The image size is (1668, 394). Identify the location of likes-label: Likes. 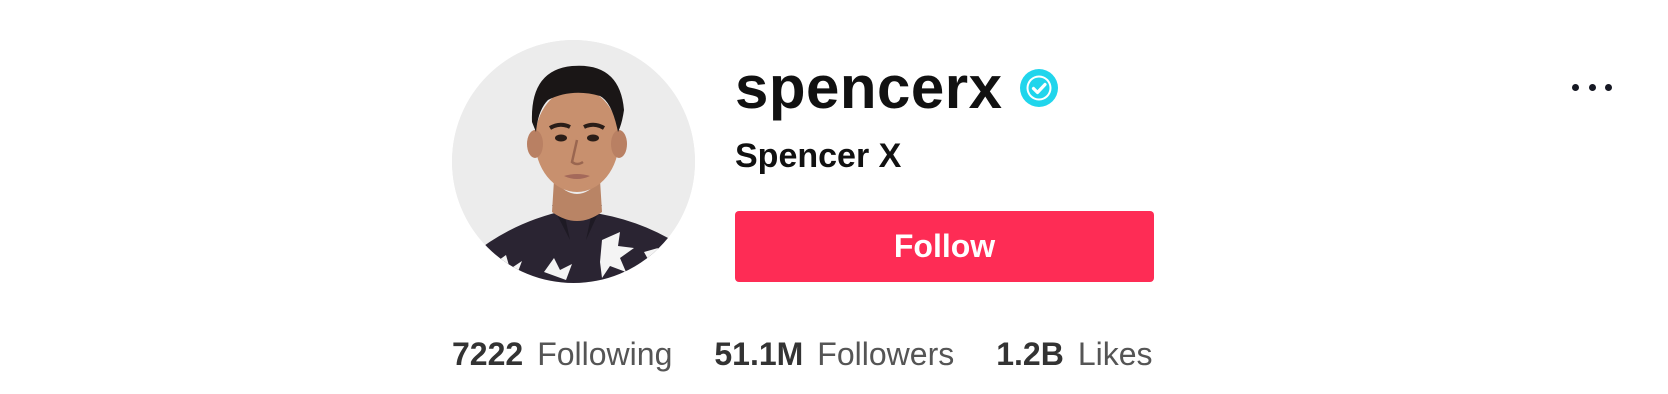
(1115, 354).